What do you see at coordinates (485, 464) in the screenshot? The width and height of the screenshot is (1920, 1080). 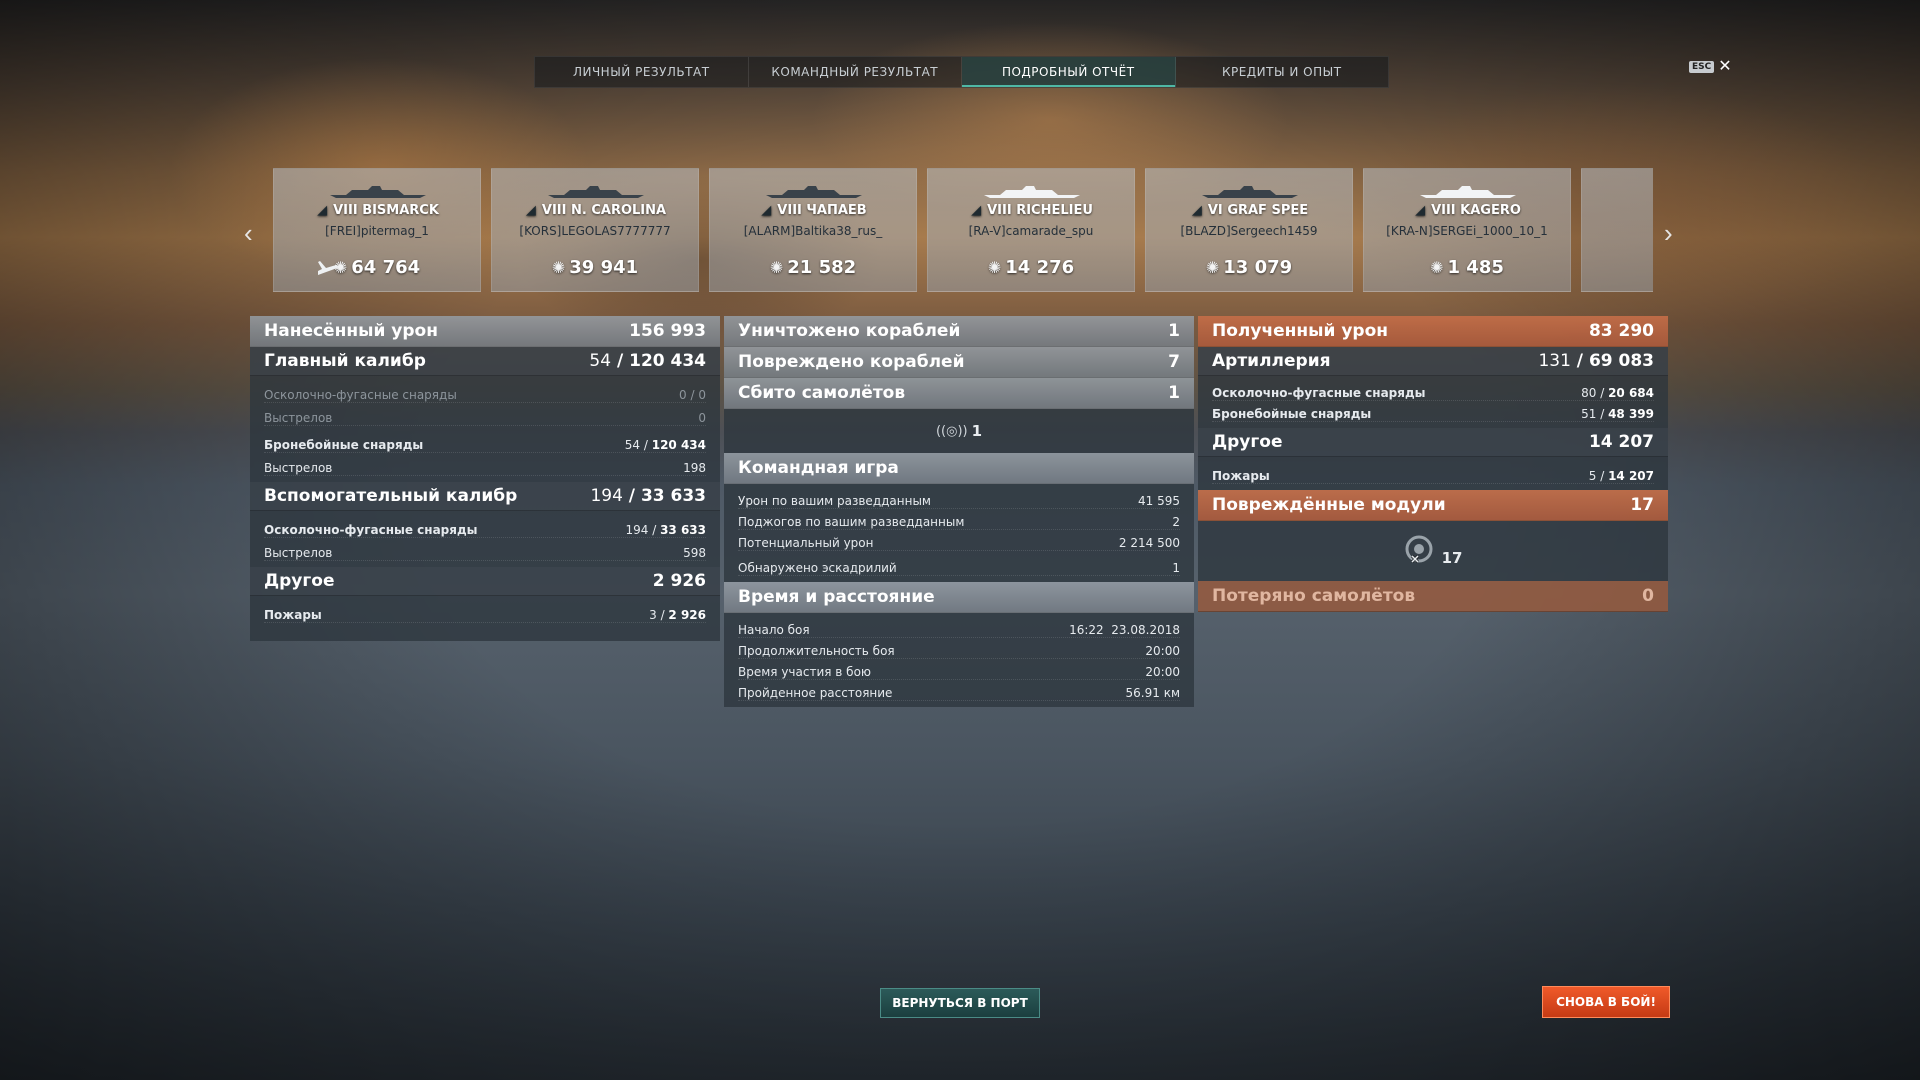 I see `ap-shots-row: Выстрелов 198` at bounding box center [485, 464].